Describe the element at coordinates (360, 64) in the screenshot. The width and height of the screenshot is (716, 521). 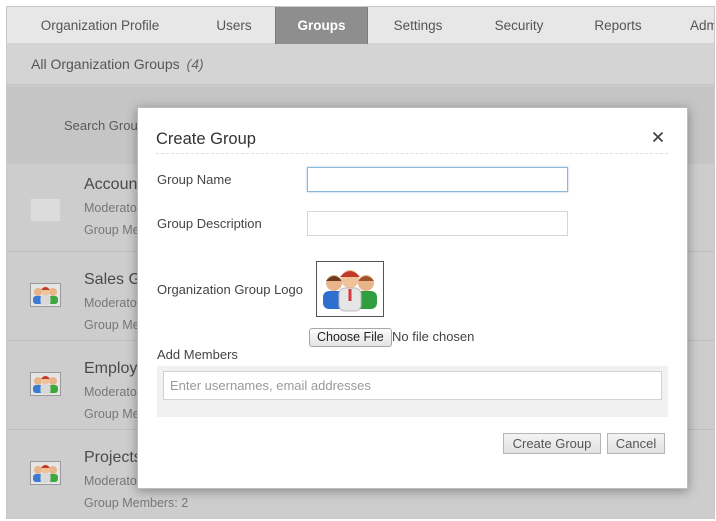
I see `groups-header: All Organization Groups (4)` at that location.